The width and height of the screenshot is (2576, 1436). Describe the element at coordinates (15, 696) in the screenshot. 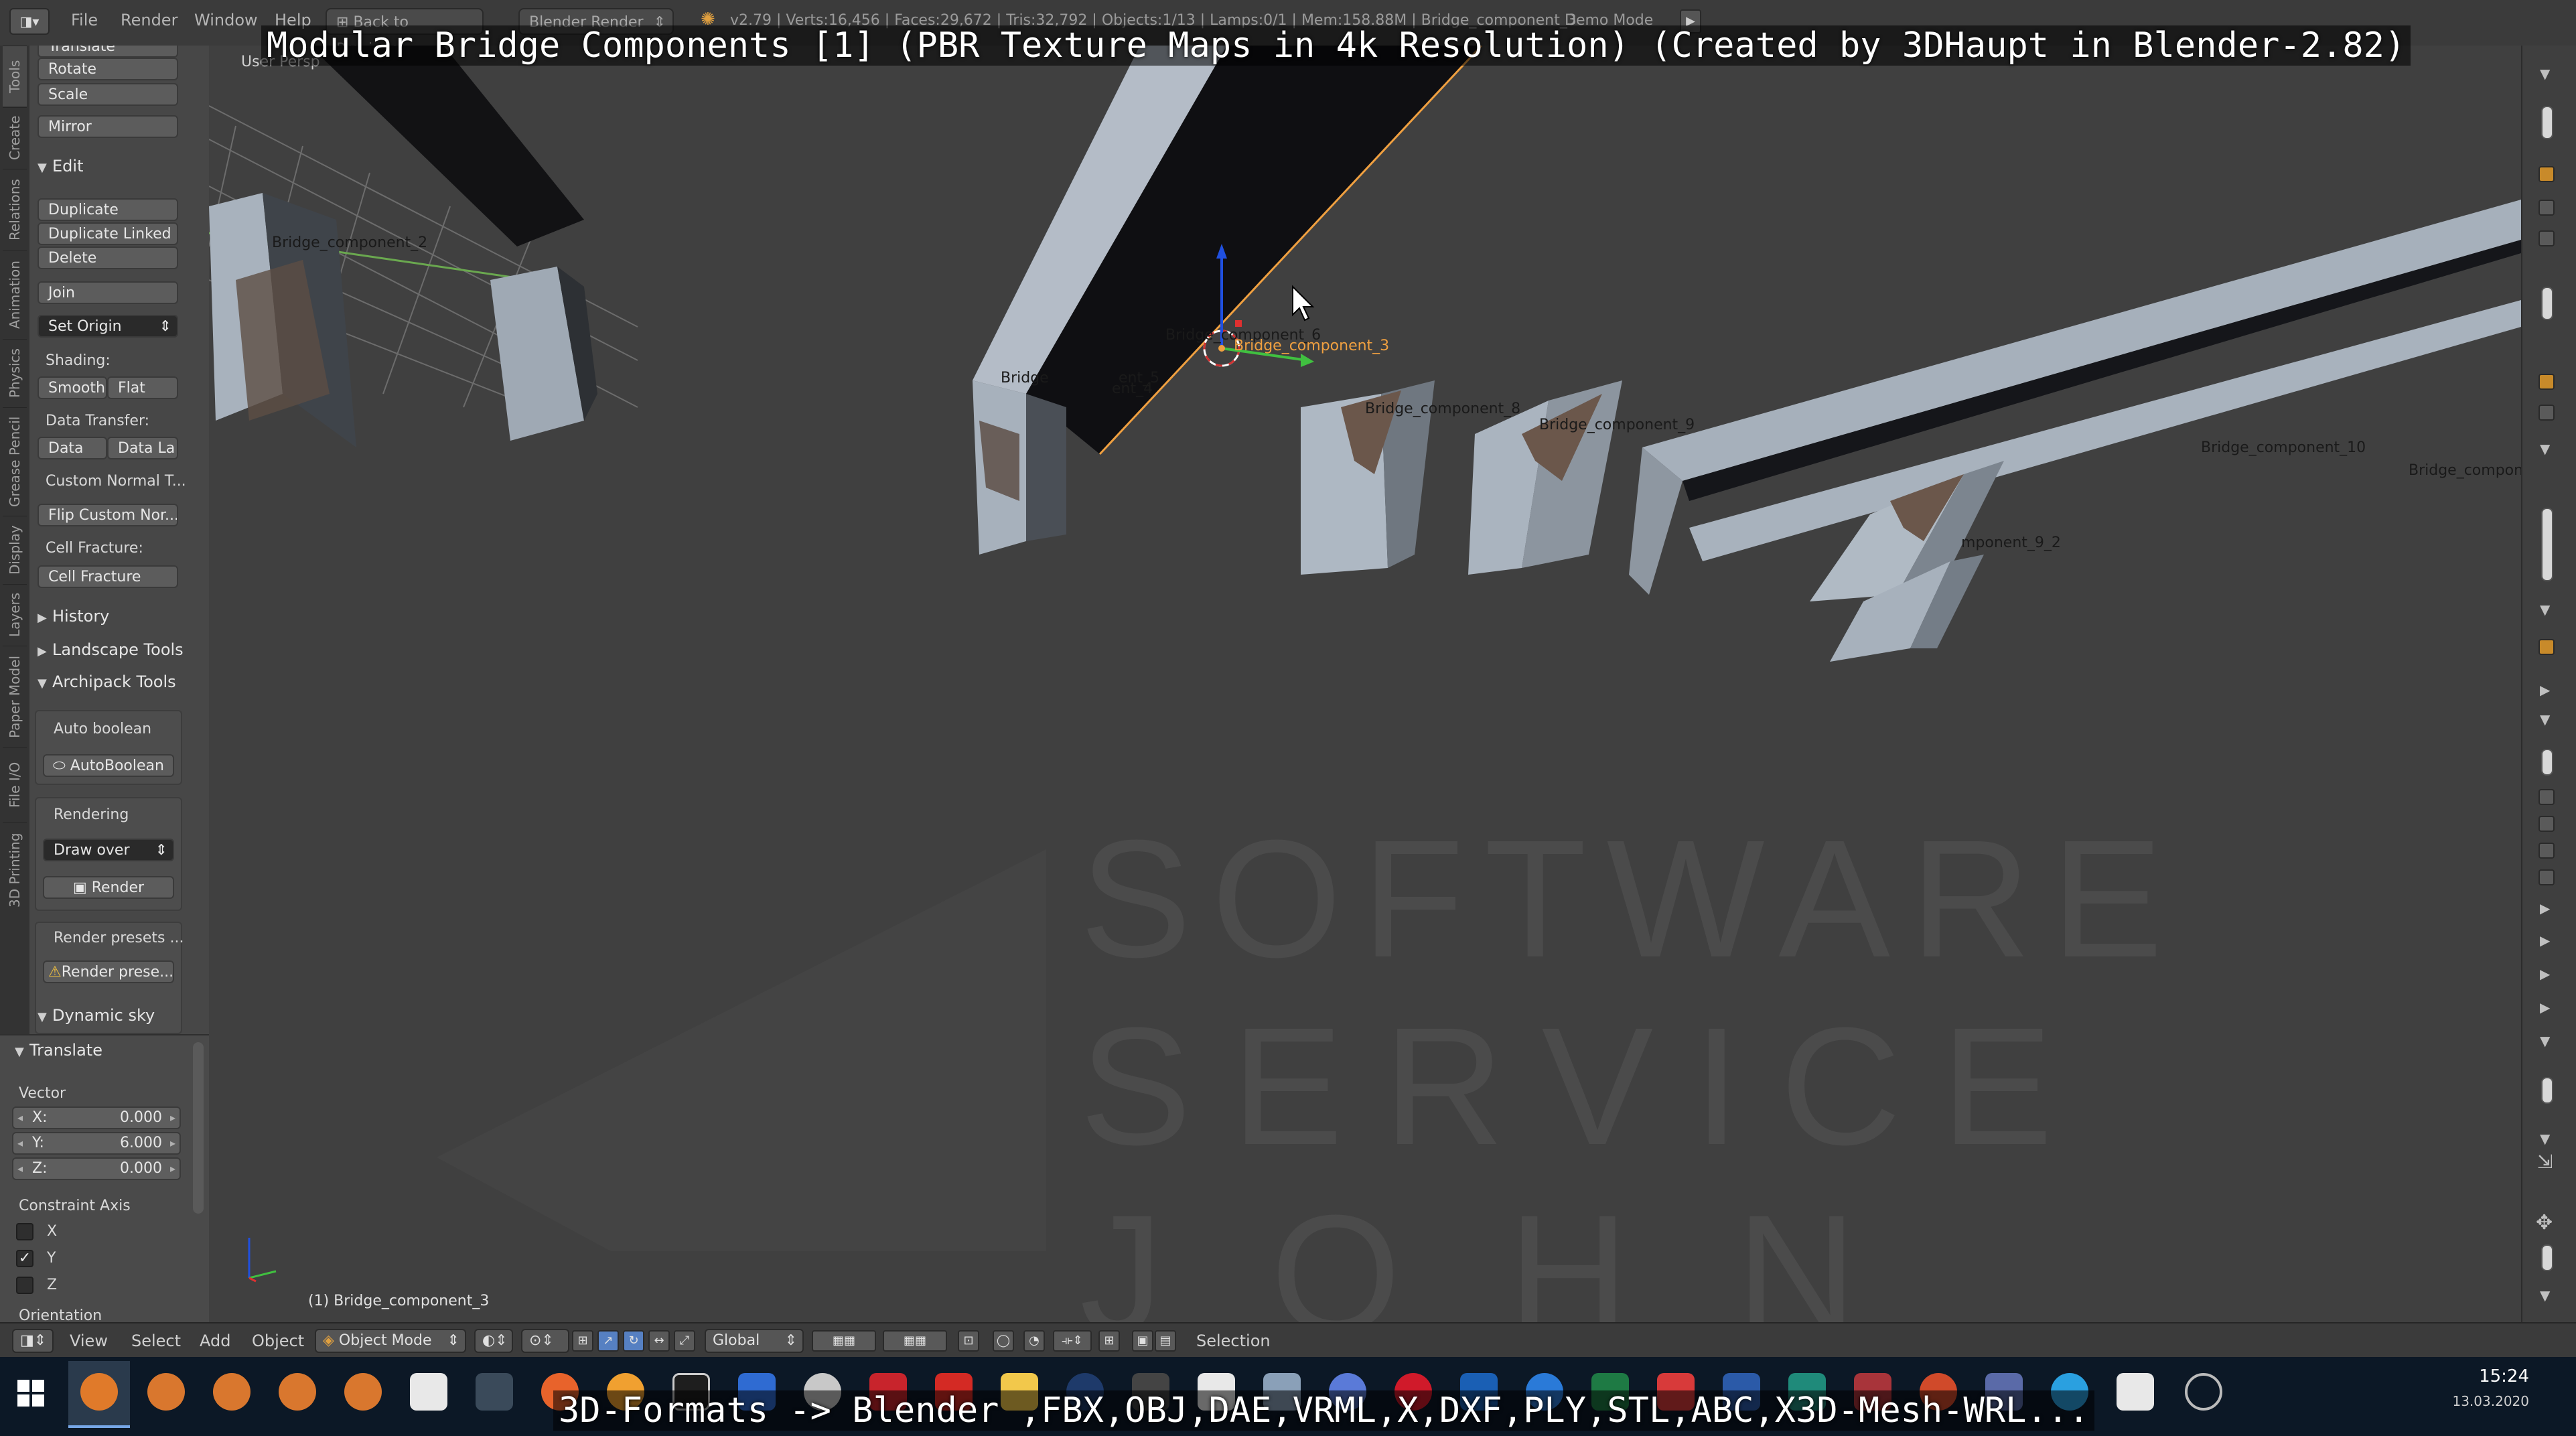

I see `tab-paper-model: Paper Model` at that location.